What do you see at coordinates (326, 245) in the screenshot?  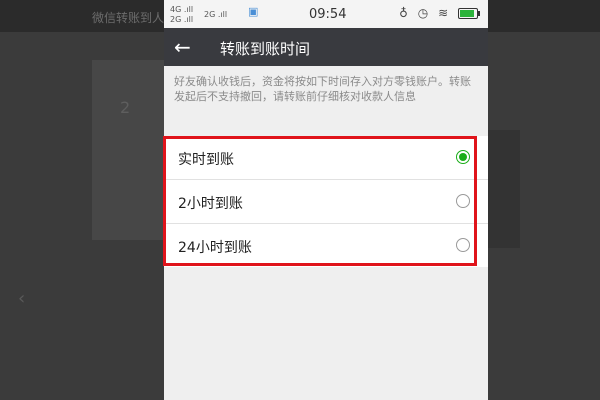 I see `option-24-hours: 24小时到账` at bounding box center [326, 245].